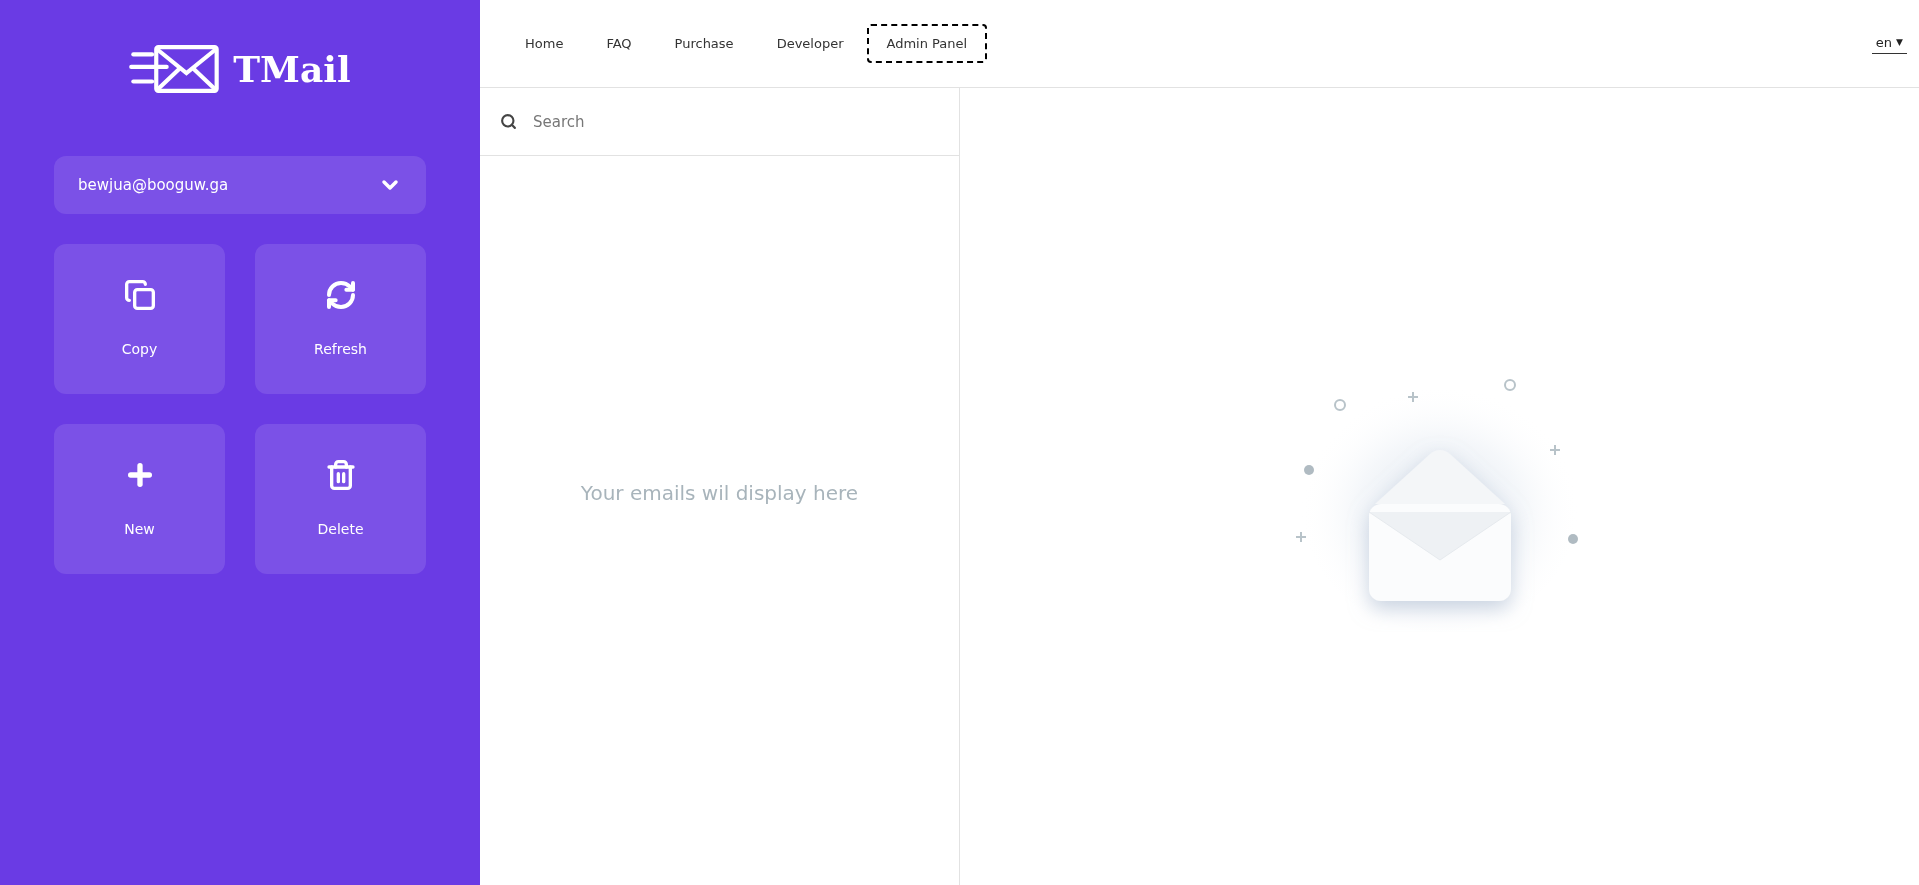  Describe the element at coordinates (139, 294) in the screenshot. I see `copy-icon` at that location.